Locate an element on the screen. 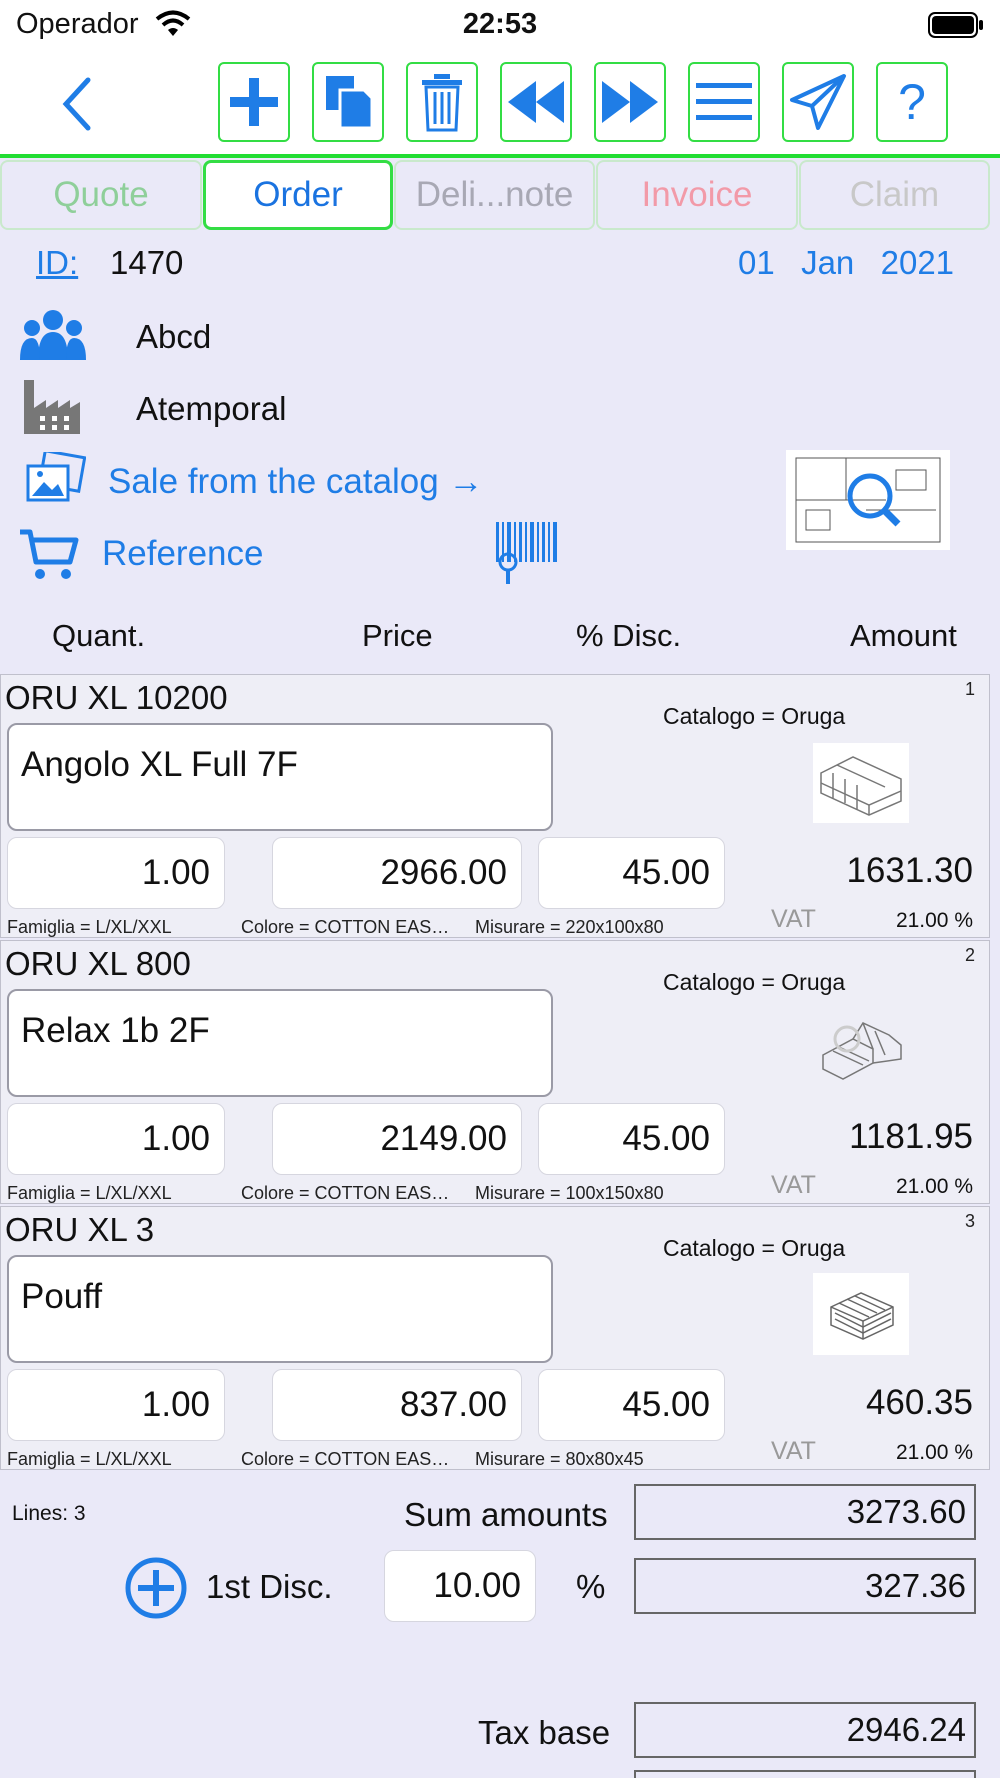 The height and width of the screenshot is (1778, 1000). supplier-name: Atemporal is located at coordinates (211, 409).